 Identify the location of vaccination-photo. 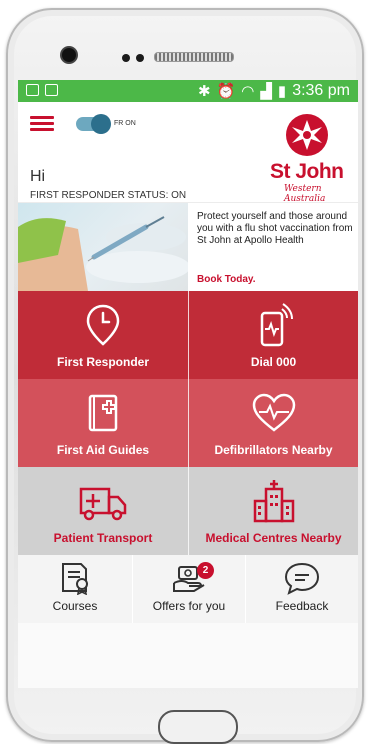
(103, 247).